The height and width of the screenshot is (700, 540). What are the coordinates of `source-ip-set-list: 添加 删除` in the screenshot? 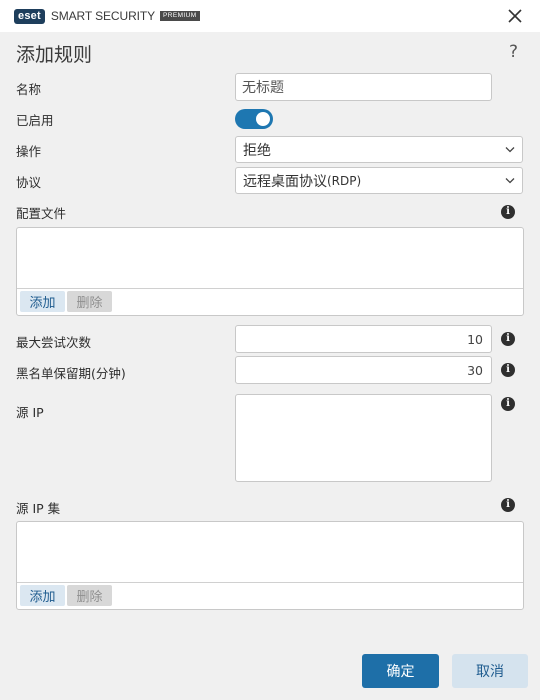 It's located at (270, 565).